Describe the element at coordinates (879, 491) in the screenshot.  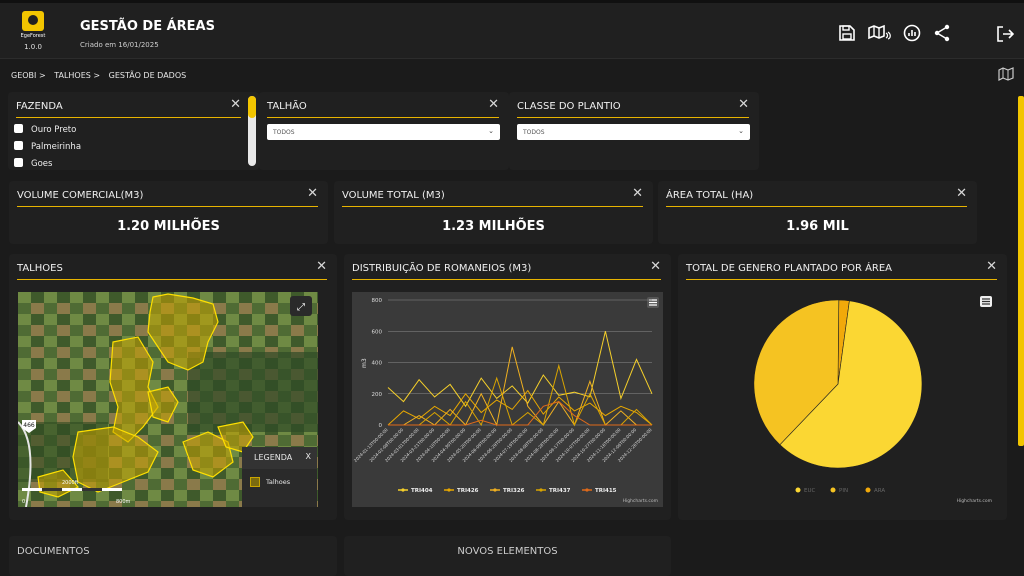
I see `legend-item-ara: ARA` at that location.